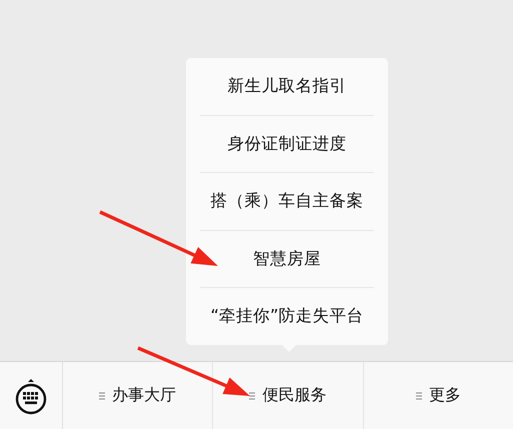  I want to click on keyboard-icon, so click(31, 395).